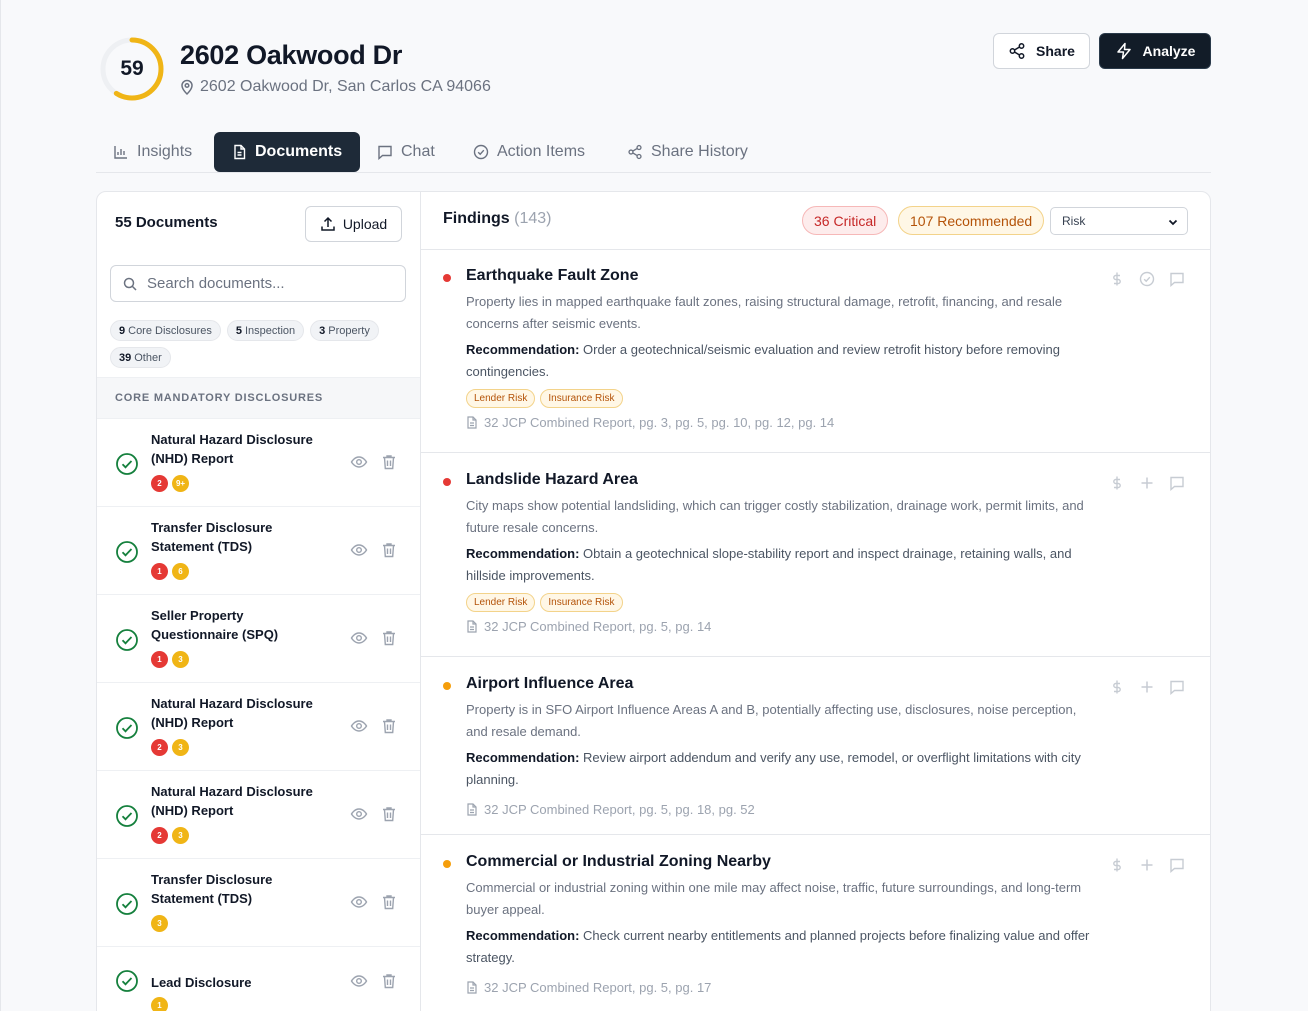 The height and width of the screenshot is (1011, 1308). I want to click on tab-insights: Insights, so click(152, 152).